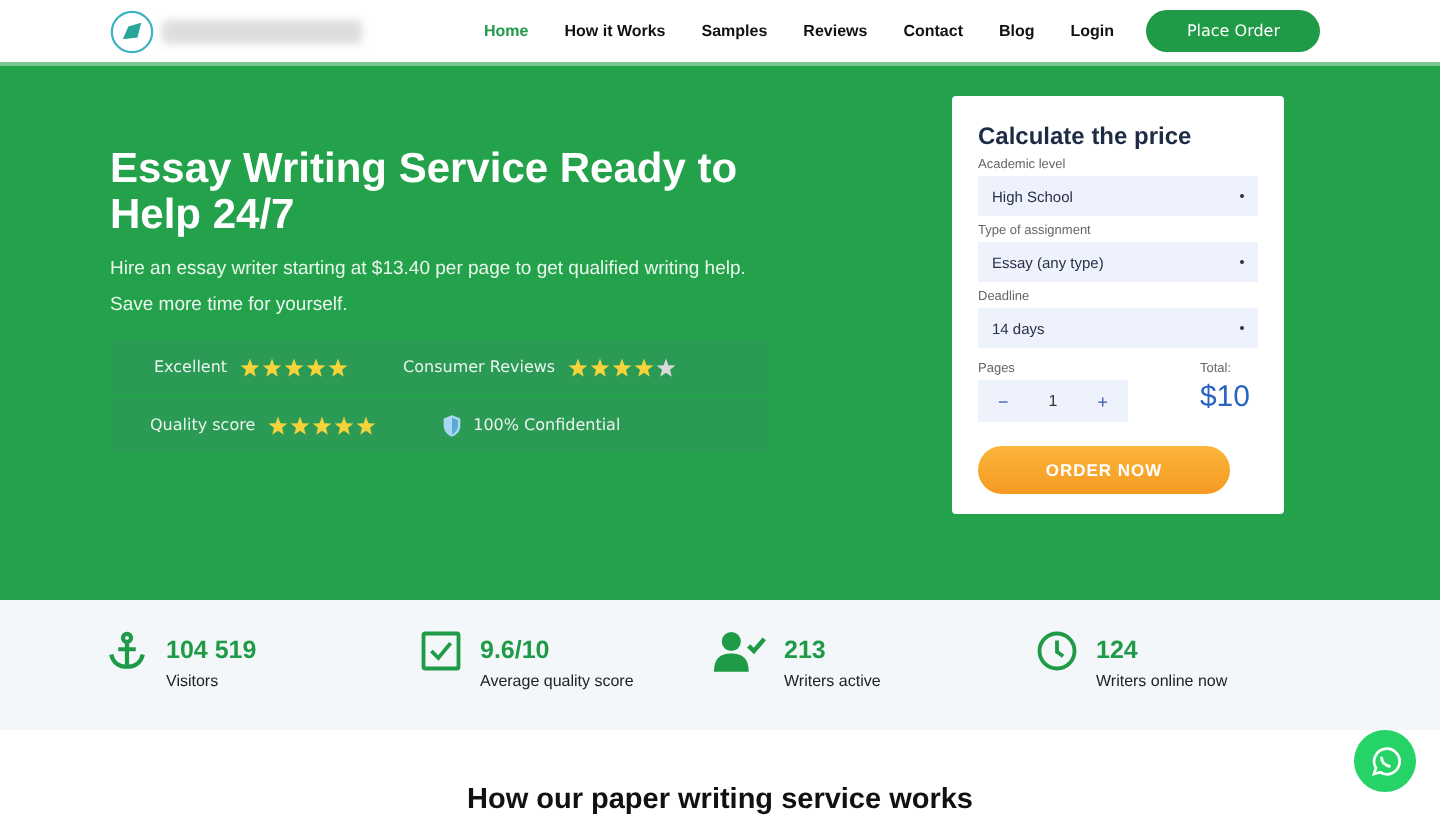 This screenshot has width=1440, height=822. I want to click on shield-icon, so click(451, 425).